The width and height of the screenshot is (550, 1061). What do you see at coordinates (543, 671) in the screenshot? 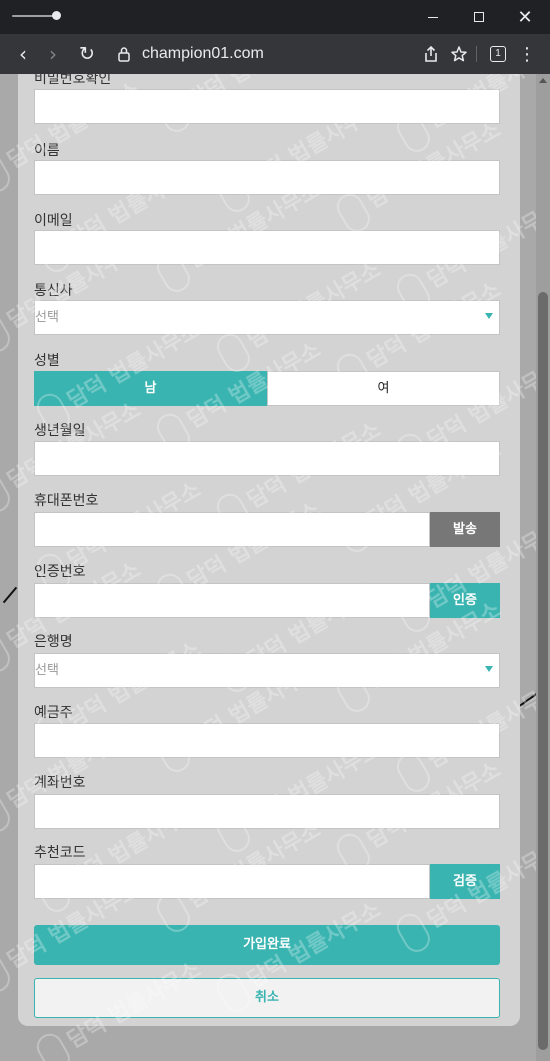
I see `scrollbar-thumb` at bounding box center [543, 671].